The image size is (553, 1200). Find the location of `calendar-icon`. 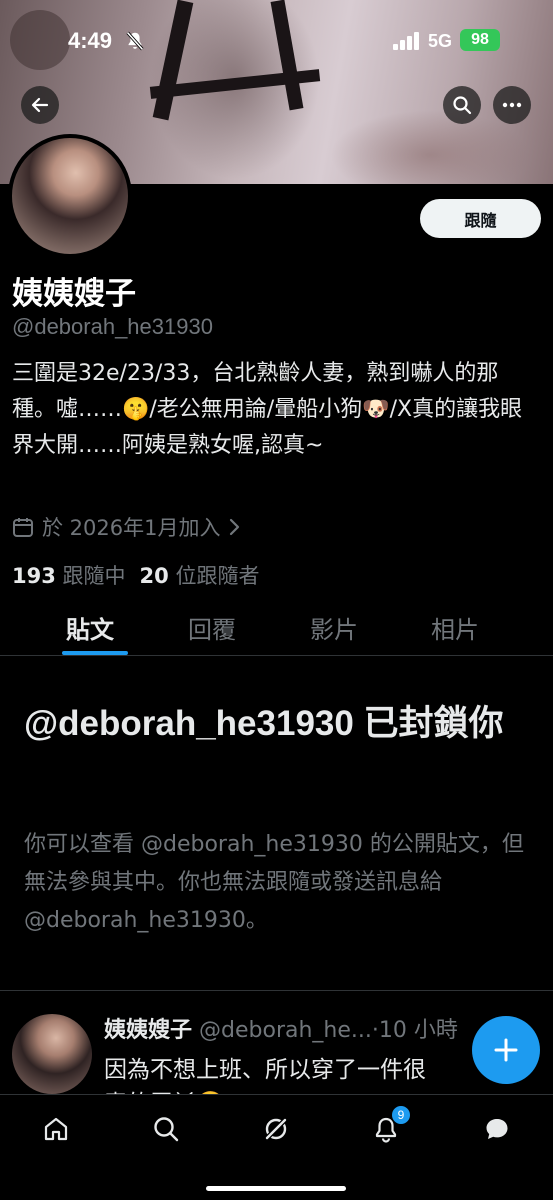

calendar-icon is located at coordinates (23, 527).